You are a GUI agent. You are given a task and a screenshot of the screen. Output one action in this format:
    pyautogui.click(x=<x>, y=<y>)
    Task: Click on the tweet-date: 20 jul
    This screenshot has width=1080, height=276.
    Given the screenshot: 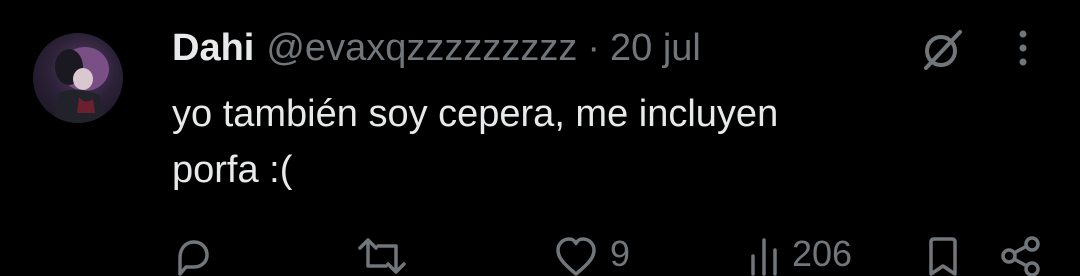 What is the action you would take?
    pyautogui.click(x=655, y=48)
    